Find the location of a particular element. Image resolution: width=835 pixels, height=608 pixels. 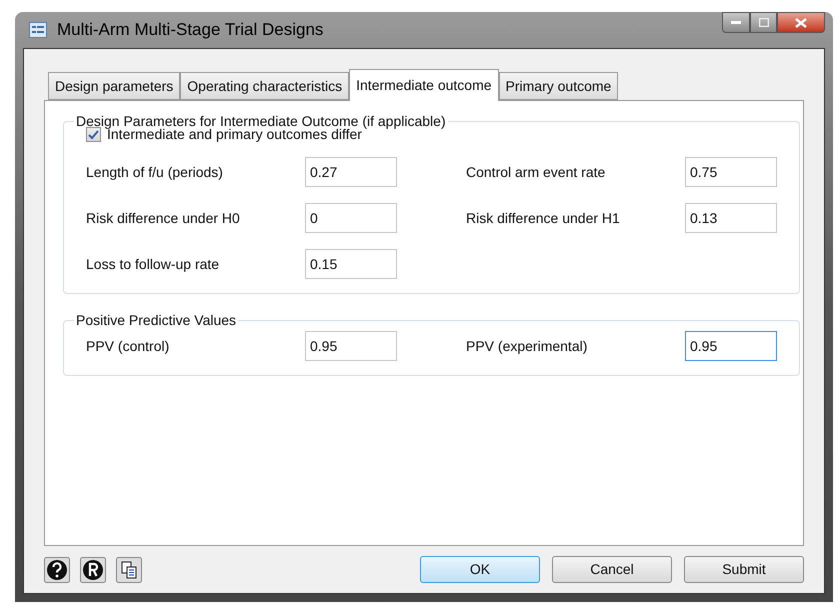

window-title: Multi-Arm Multi-Stage Trial Designs is located at coordinates (190, 30).